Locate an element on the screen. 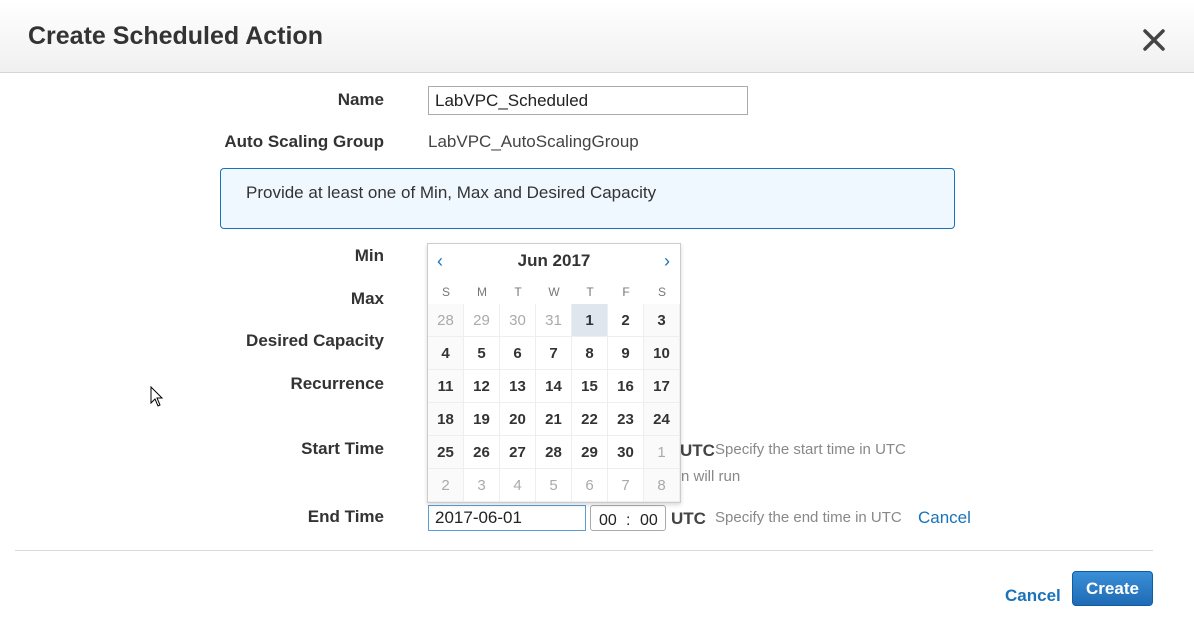 The height and width of the screenshot is (629, 1194). calendar-day: 31 is located at coordinates (554, 320).